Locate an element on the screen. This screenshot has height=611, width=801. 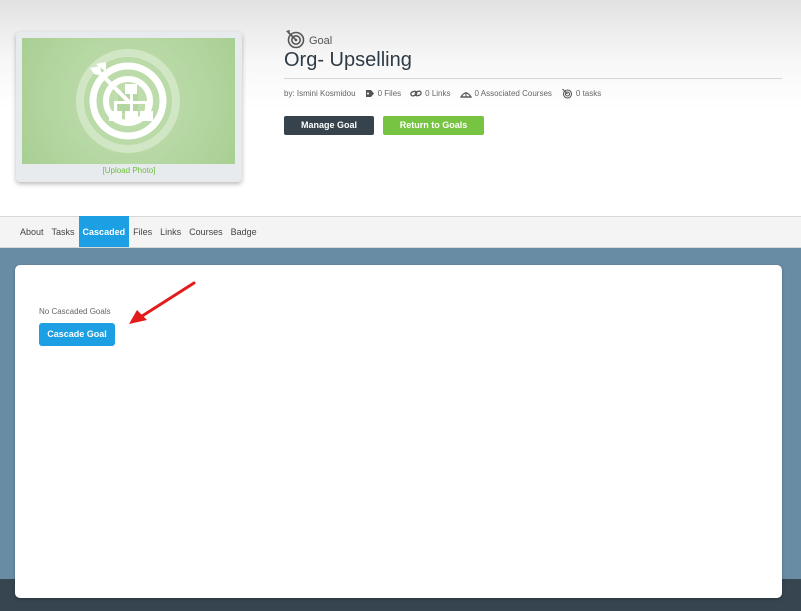
tasks-target-icon is located at coordinates (567, 93).